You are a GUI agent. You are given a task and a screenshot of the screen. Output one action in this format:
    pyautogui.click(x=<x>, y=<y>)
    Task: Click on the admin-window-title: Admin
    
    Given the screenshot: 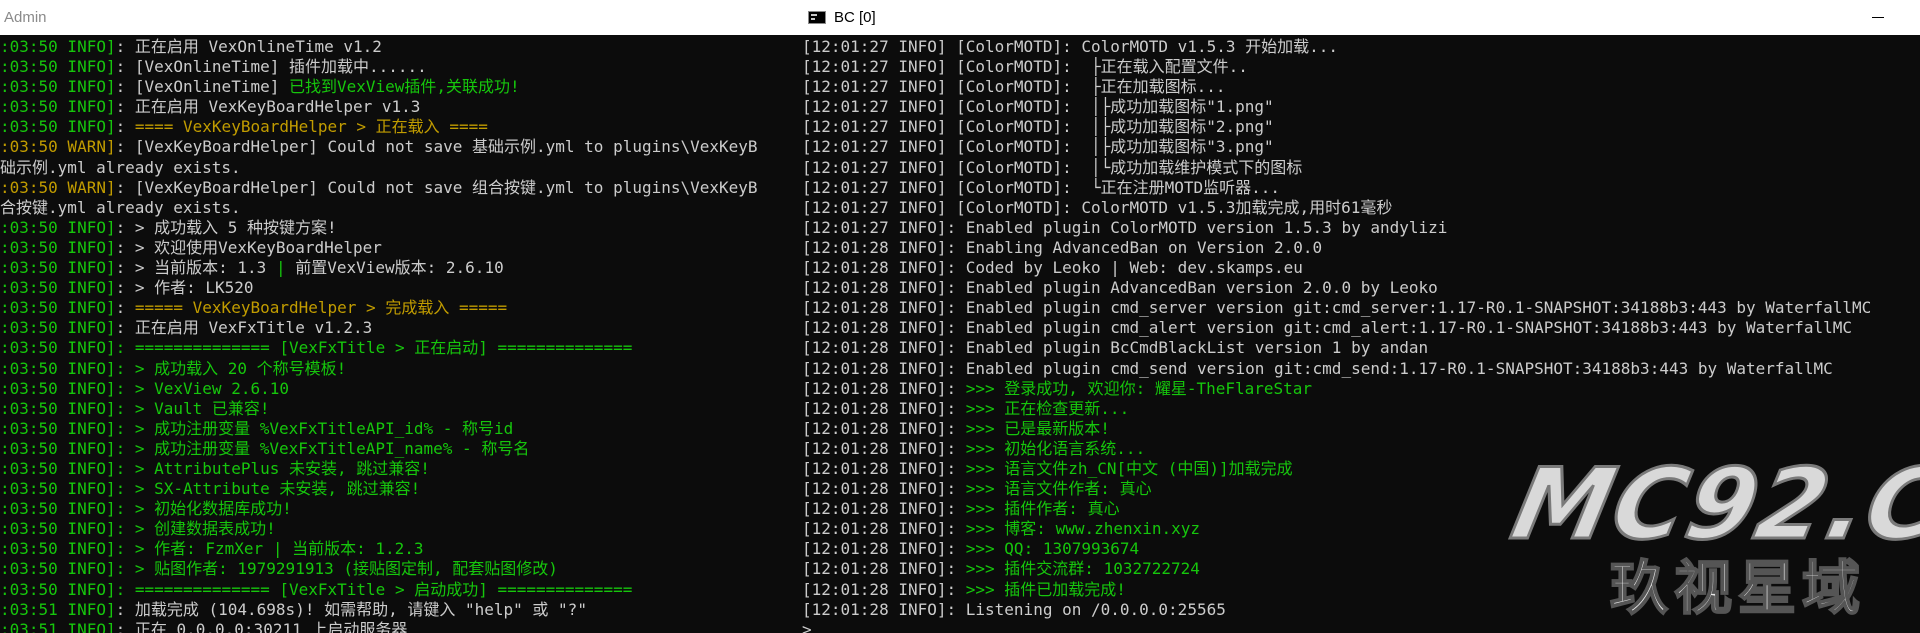 What is the action you would take?
    pyautogui.click(x=25, y=17)
    